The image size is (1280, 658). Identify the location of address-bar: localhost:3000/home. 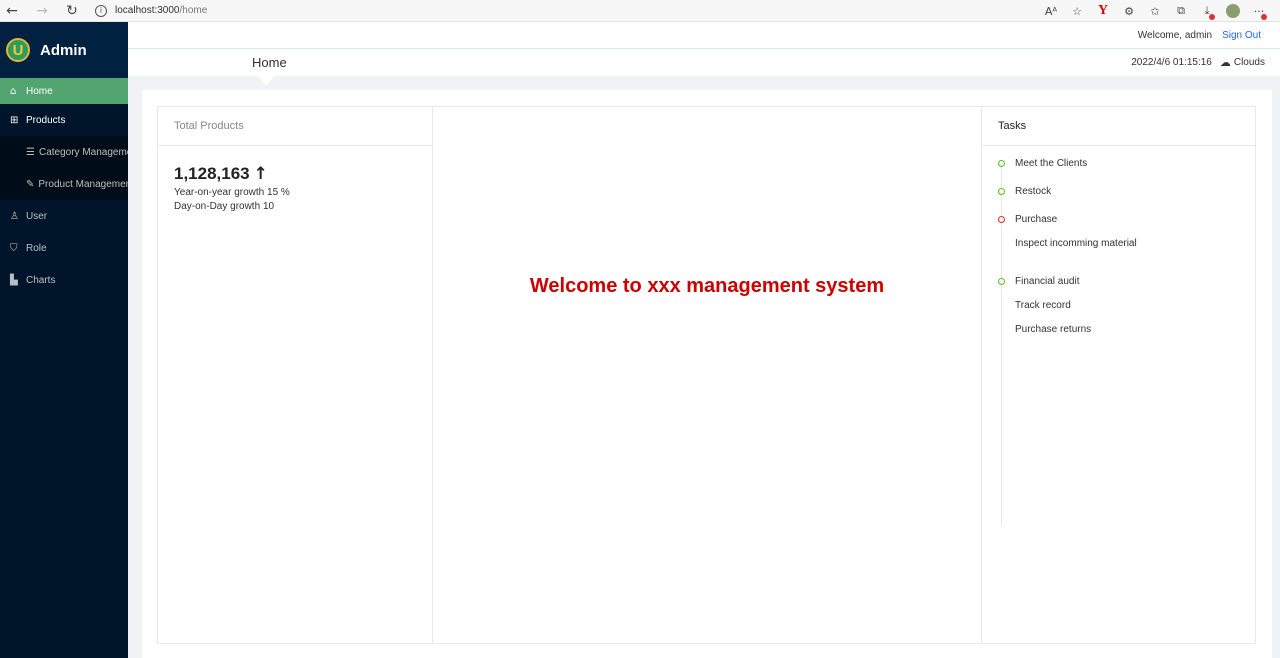
(161, 10).